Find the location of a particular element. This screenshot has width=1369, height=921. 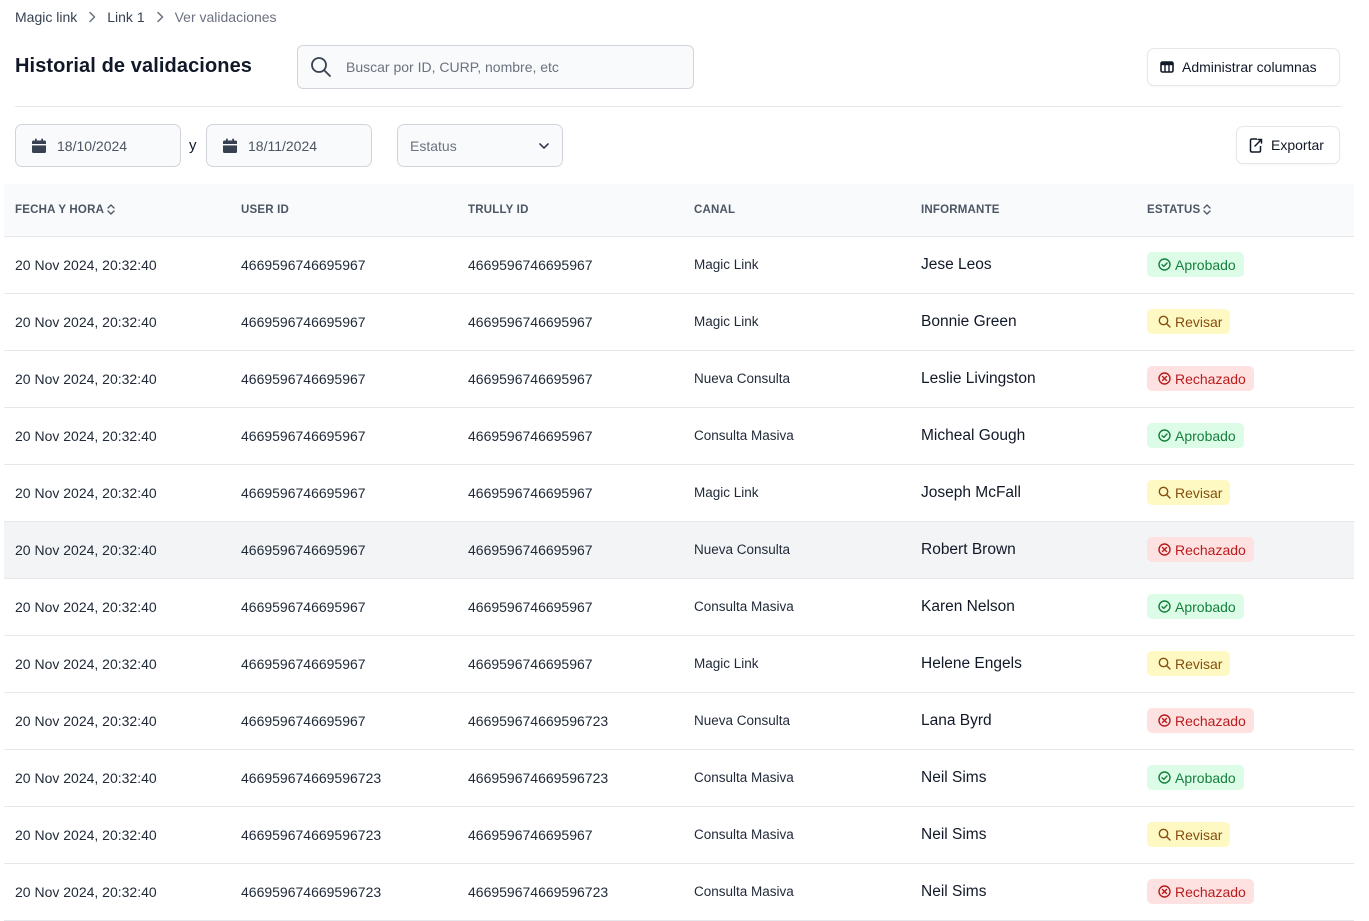

header-divider is located at coordinates (678, 106).